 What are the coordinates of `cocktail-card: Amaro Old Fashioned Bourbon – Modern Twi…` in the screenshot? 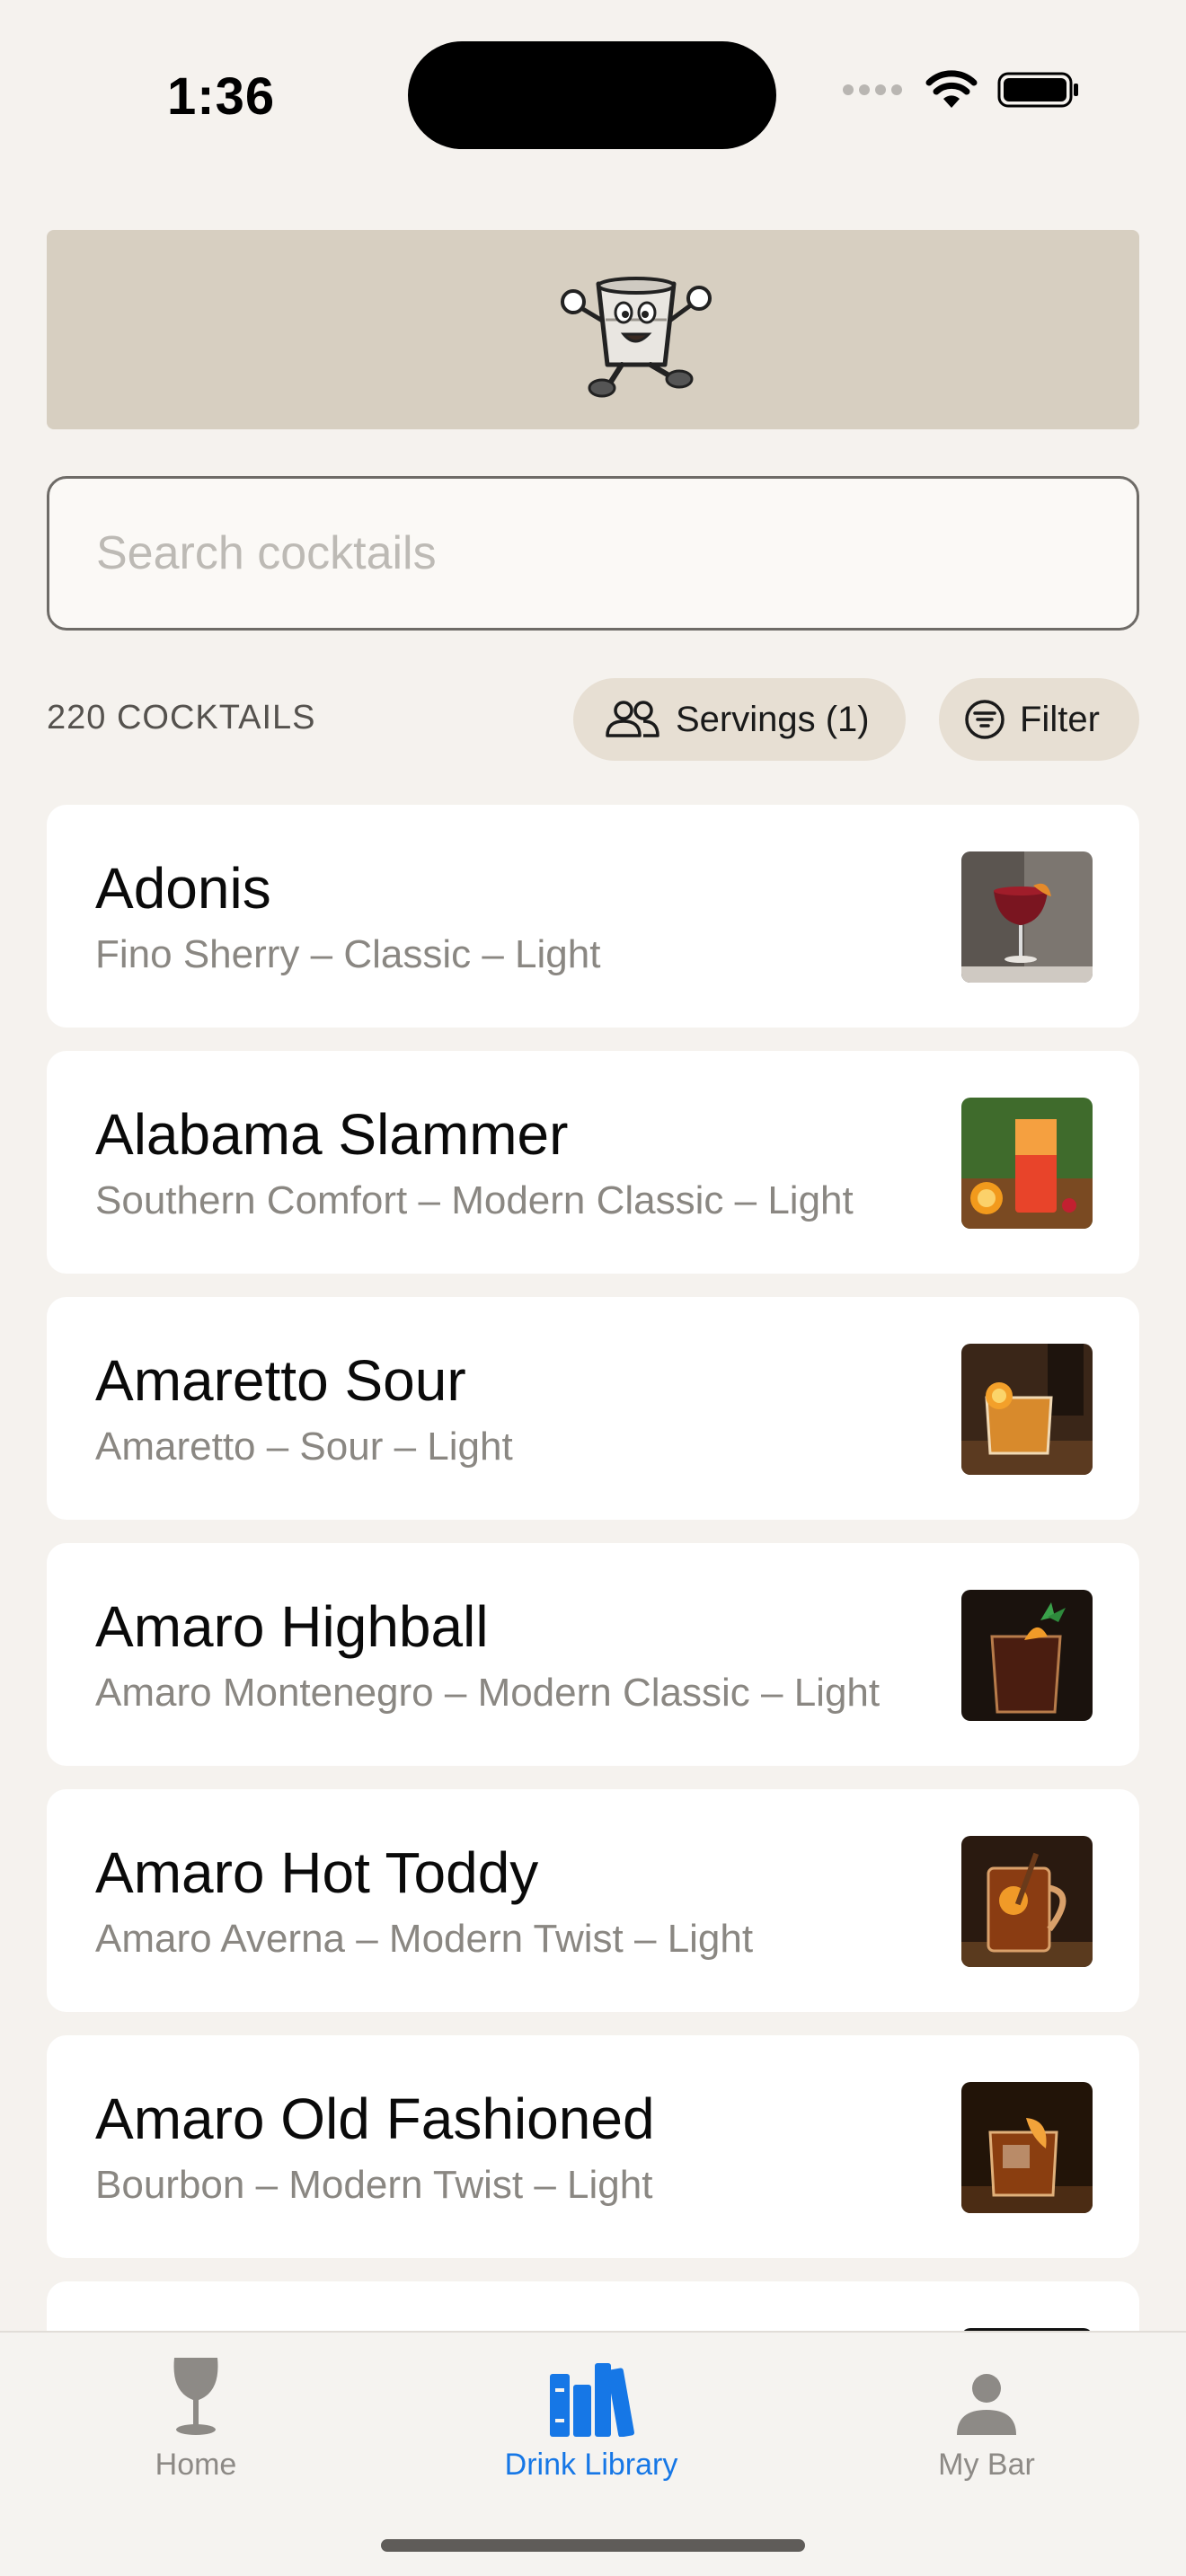 It's located at (593, 2146).